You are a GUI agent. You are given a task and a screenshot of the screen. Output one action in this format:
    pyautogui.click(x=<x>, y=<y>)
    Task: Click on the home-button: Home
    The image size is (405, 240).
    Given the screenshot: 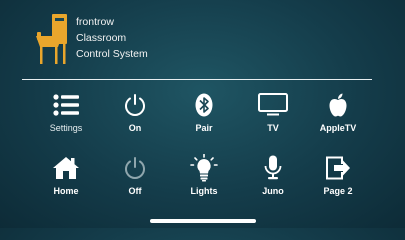 What is the action you would take?
    pyautogui.click(x=66, y=179)
    